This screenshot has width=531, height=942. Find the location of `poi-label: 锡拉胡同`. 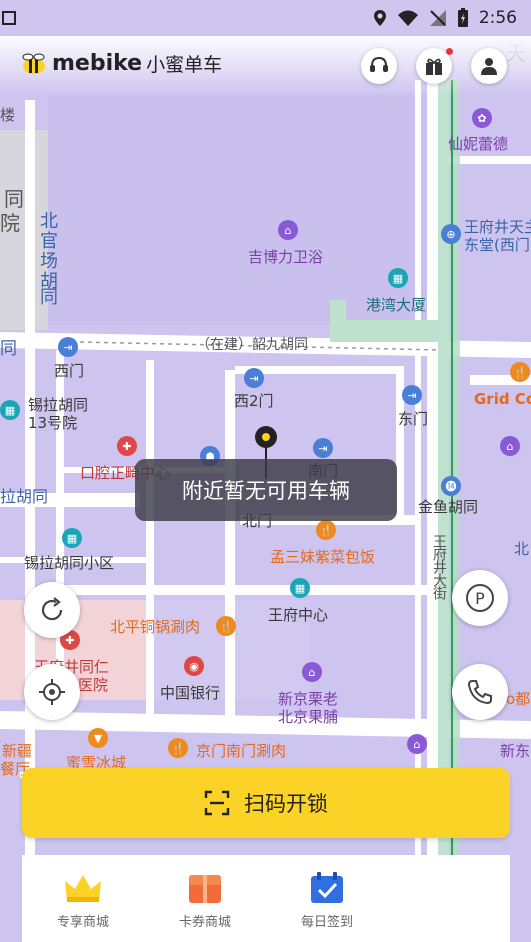

poi-label: 锡拉胡同 is located at coordinates (58, 405).